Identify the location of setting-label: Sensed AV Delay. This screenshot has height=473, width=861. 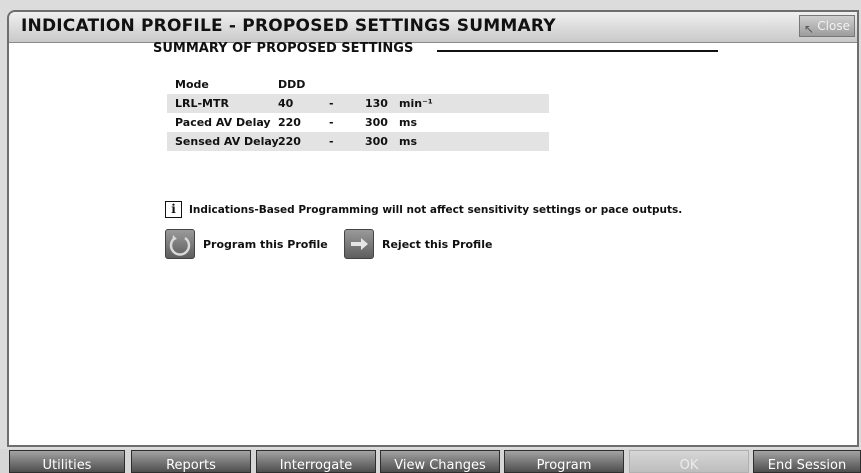
(227, 141).